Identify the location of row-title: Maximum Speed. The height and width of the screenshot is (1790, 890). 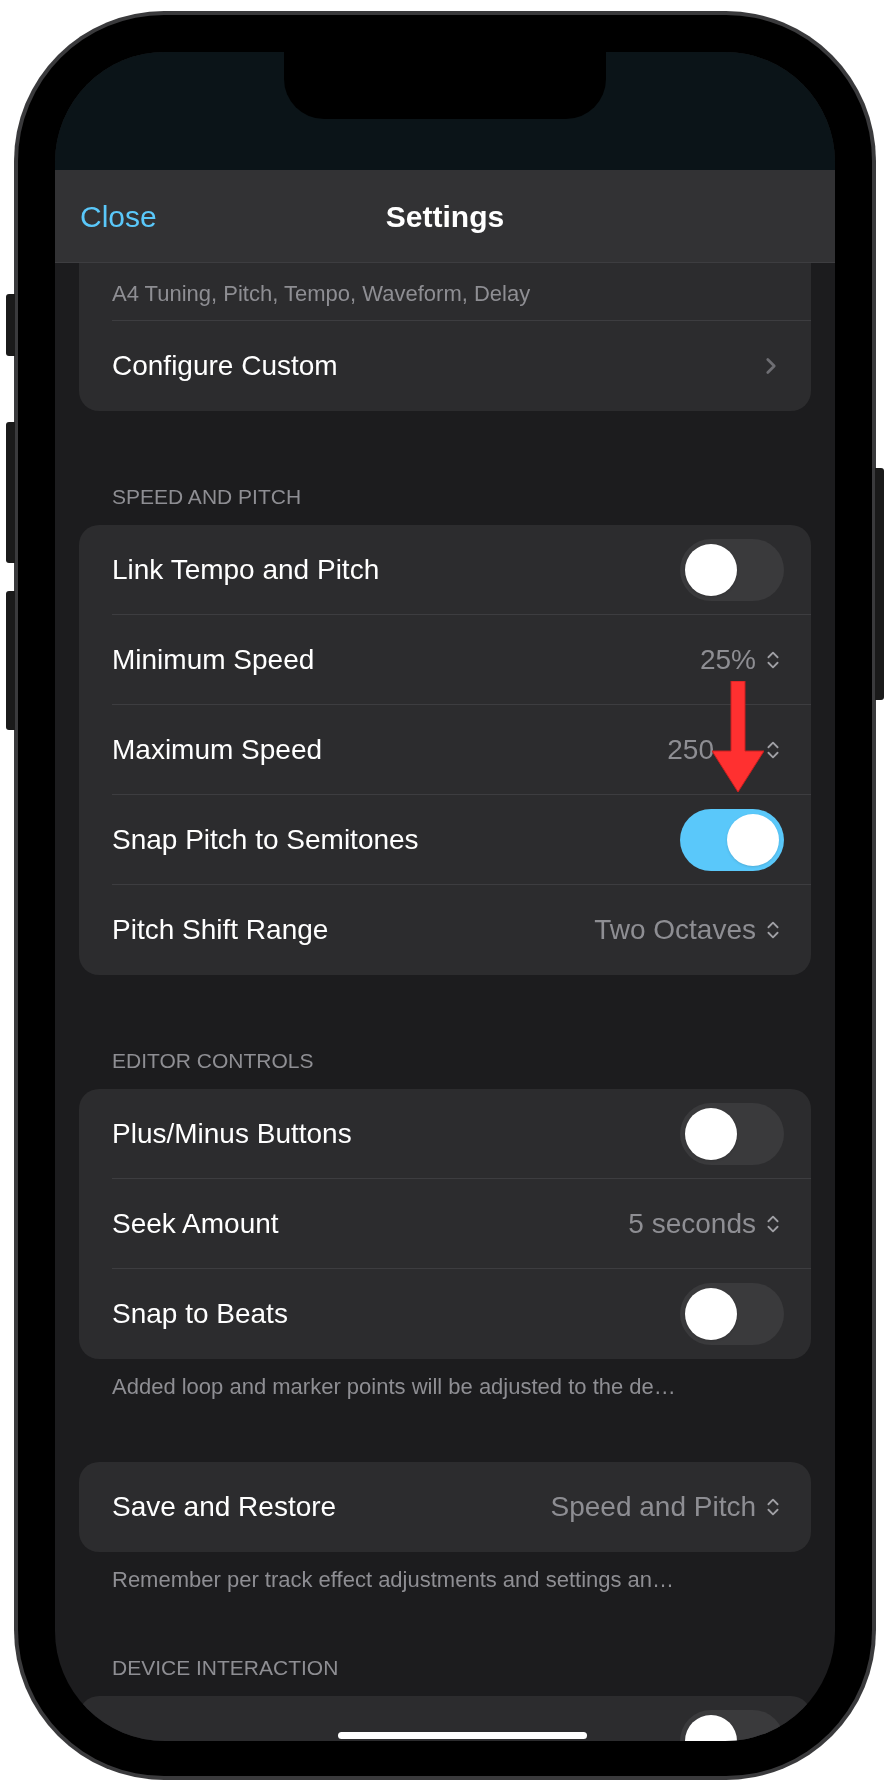
(217, 749).